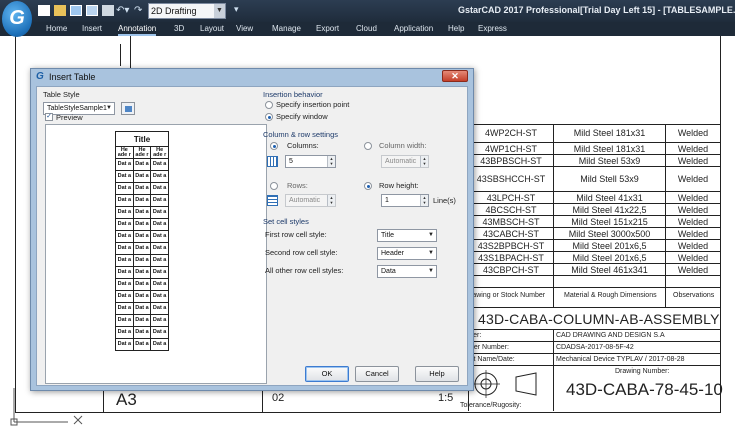  What do you see at coordinates (401, 161) in the screenshot?
I see `column-width-value: Automatic` at bounding box center [401, 161].